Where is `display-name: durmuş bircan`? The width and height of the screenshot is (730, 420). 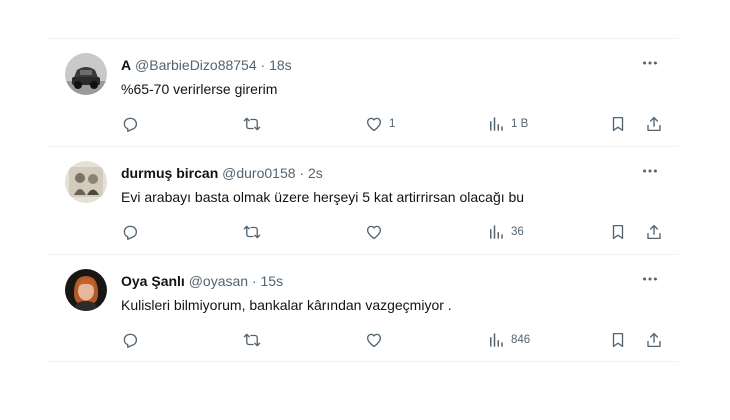 display-name: durmuş bircan is located at coordinates (169, 173).